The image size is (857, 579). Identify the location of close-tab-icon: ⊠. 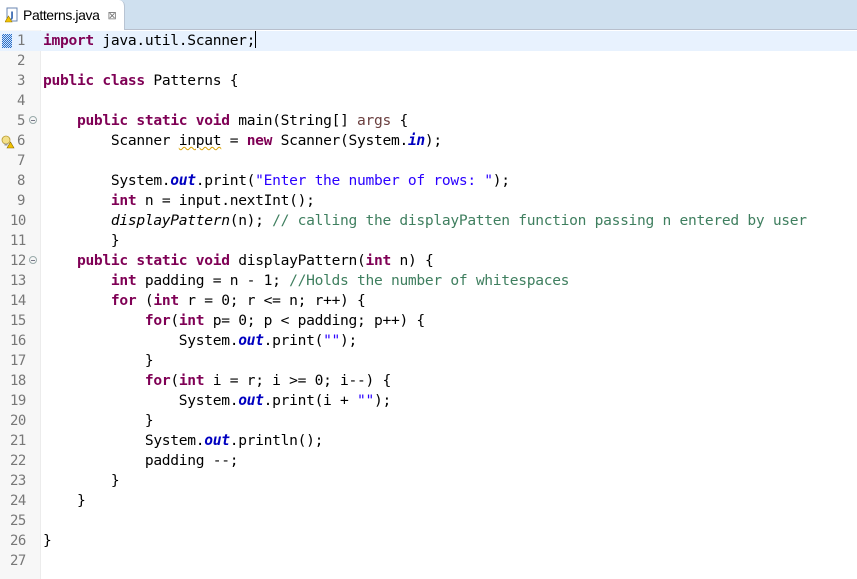
(112, 15).